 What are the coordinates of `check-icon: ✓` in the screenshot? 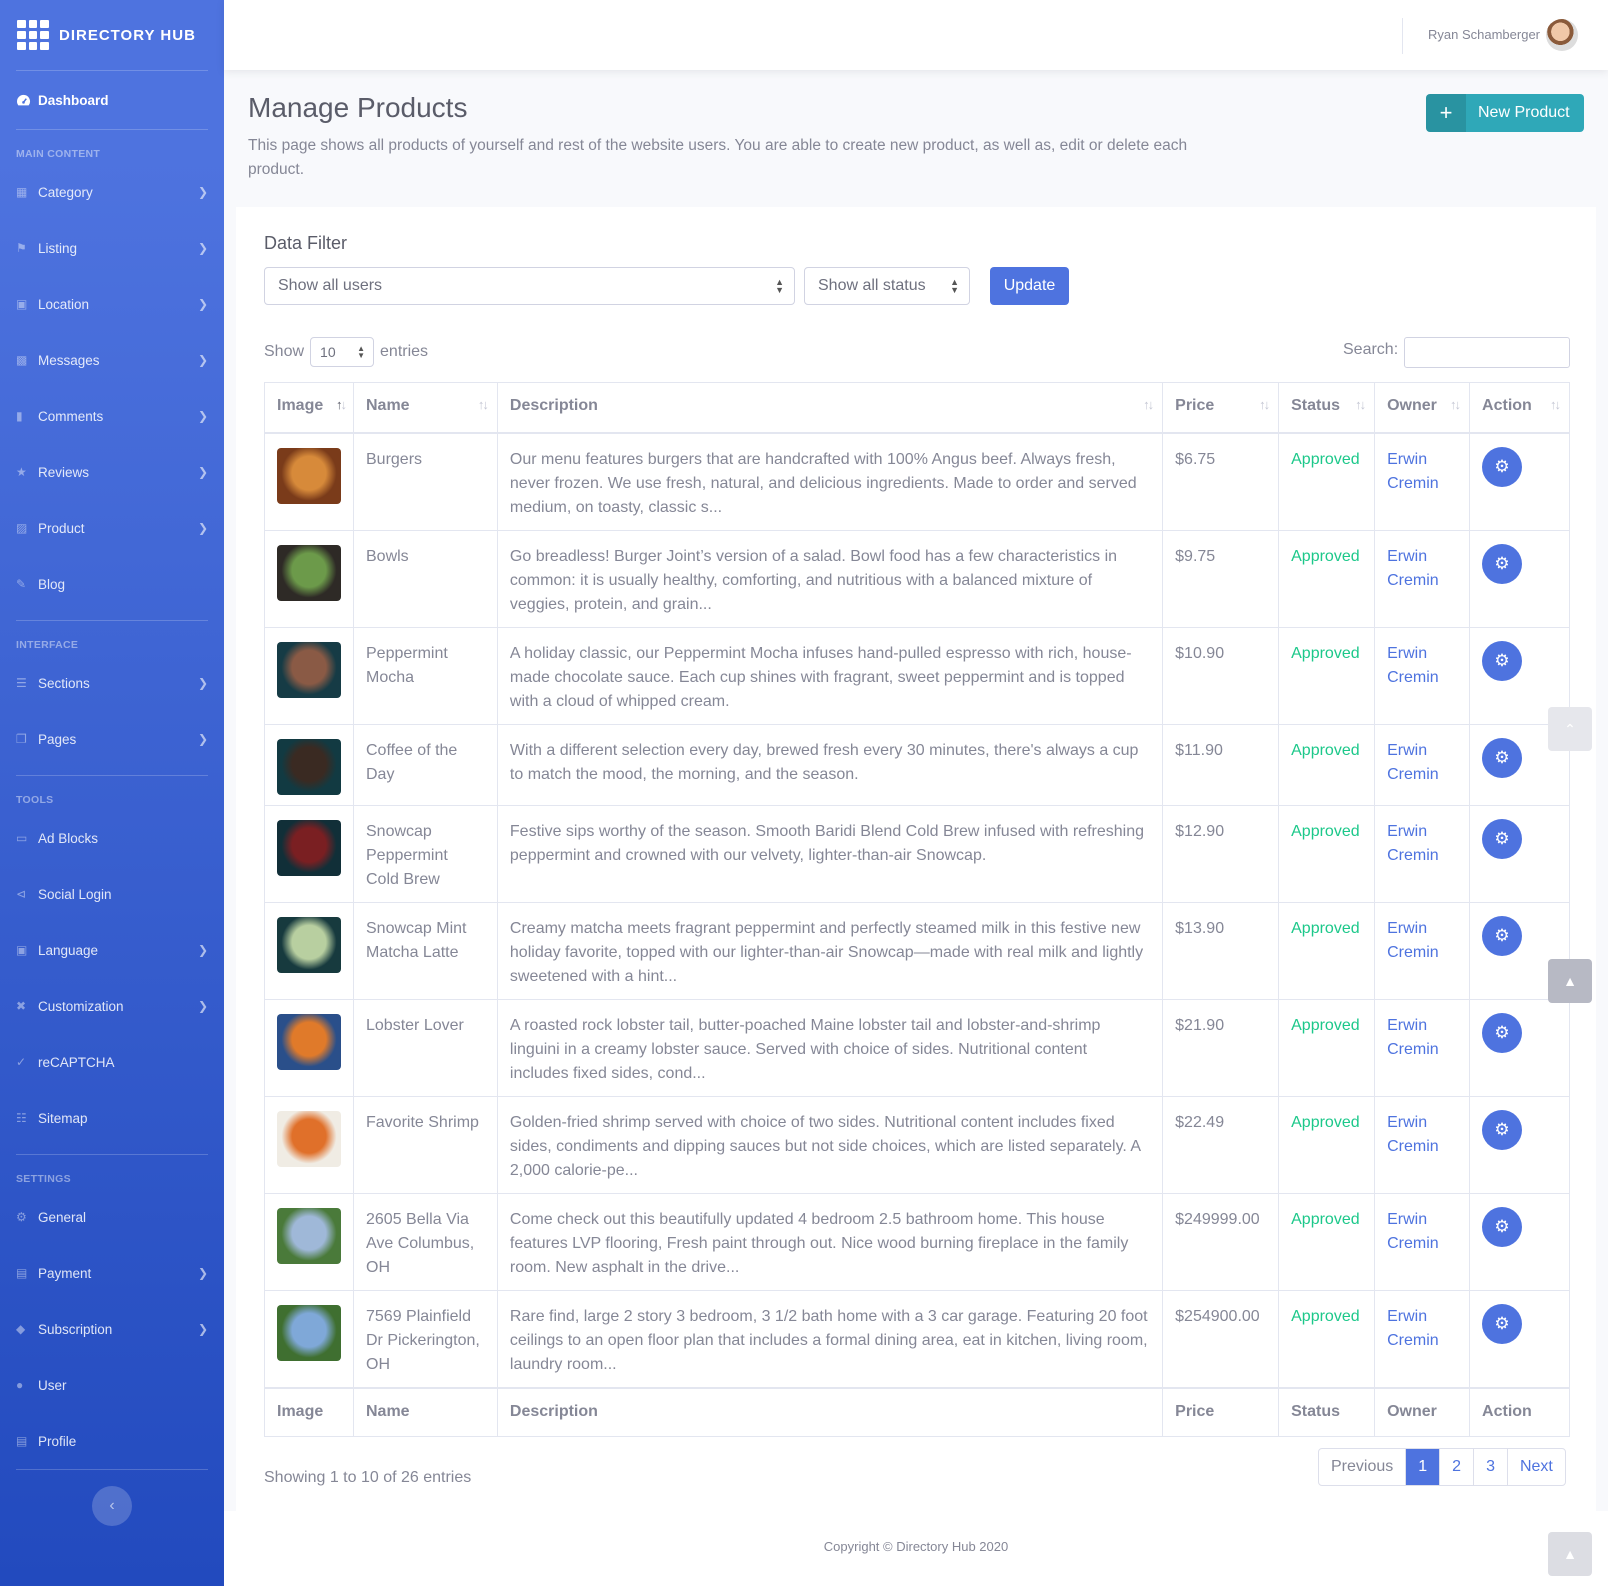 It's located at (21, 1062).